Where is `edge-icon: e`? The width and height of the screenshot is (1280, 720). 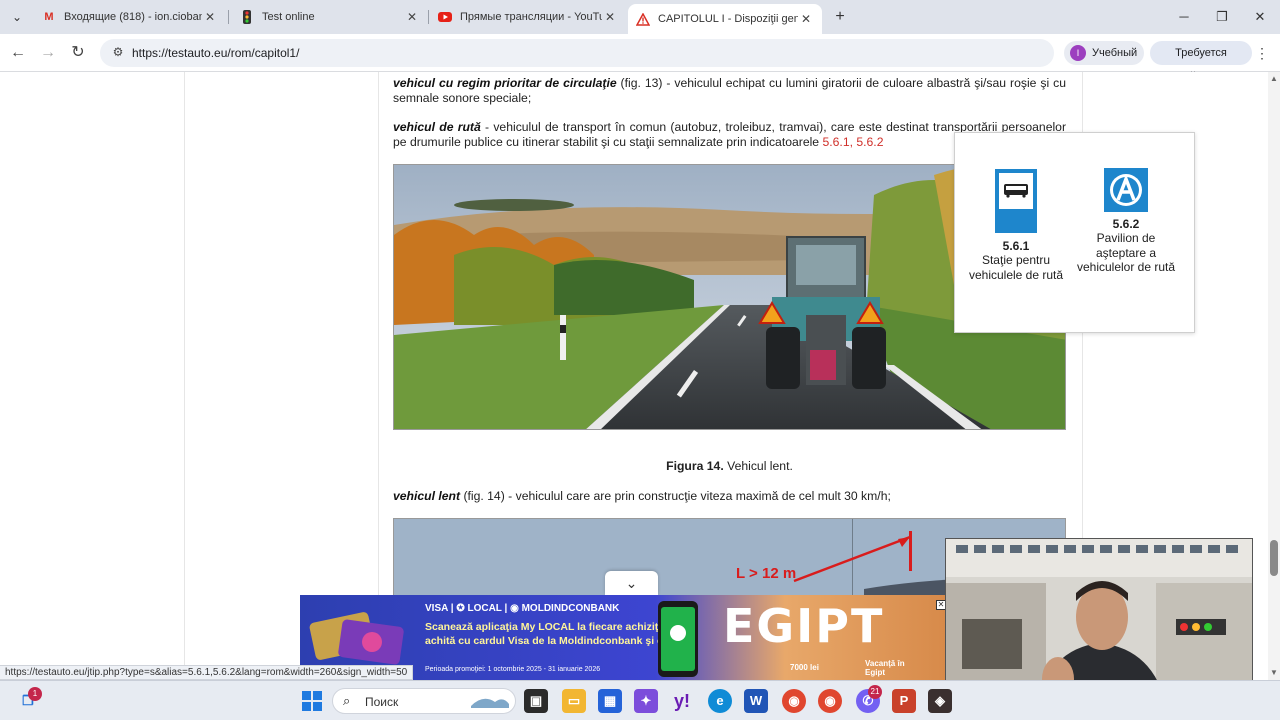
edge-icon: e is located at coordinates (720, 701).